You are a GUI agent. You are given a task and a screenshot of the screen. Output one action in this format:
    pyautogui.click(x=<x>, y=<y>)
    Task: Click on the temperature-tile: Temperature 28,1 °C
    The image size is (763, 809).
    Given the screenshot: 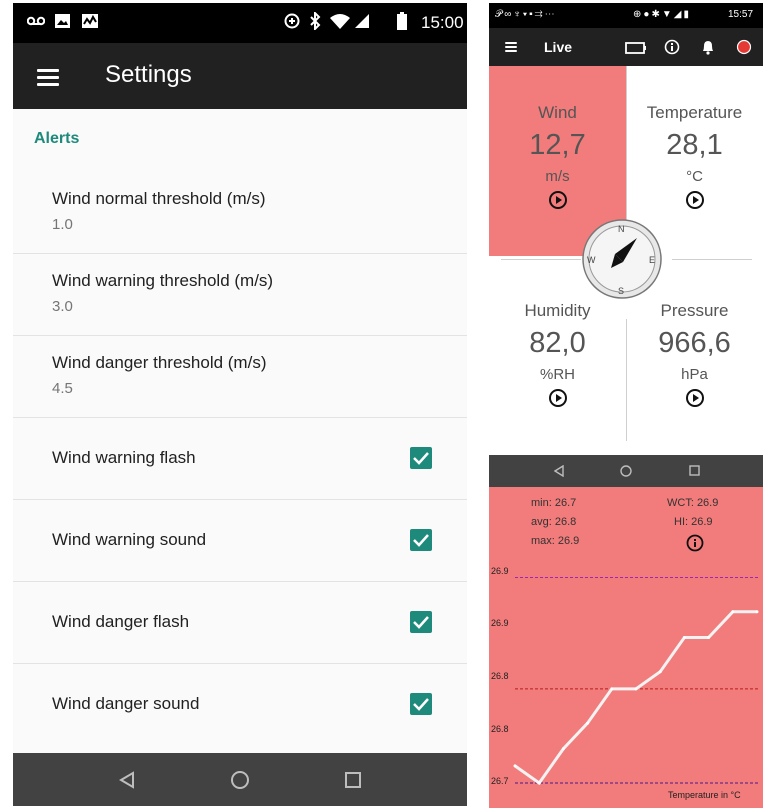 What is the action you would take?
    pyautogui.click(x=694, y=156)
    